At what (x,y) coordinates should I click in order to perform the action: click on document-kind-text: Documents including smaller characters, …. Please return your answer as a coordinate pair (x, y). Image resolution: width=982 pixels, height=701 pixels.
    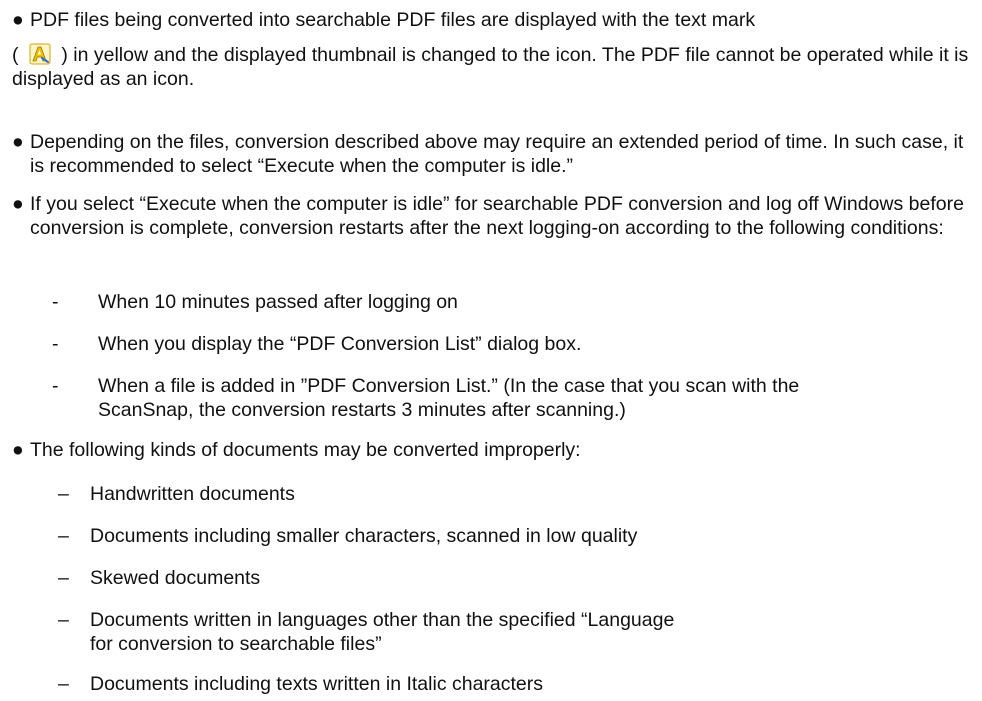
    Looking at the image, I should click on (364, 536).